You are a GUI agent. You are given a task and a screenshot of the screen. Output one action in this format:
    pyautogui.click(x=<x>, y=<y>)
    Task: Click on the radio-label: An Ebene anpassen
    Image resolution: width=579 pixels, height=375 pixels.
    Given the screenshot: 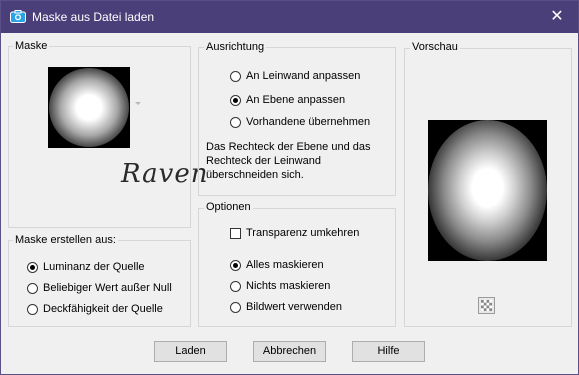 What is the action you would take?
    pyautogui.click(x=296, y=100)
    